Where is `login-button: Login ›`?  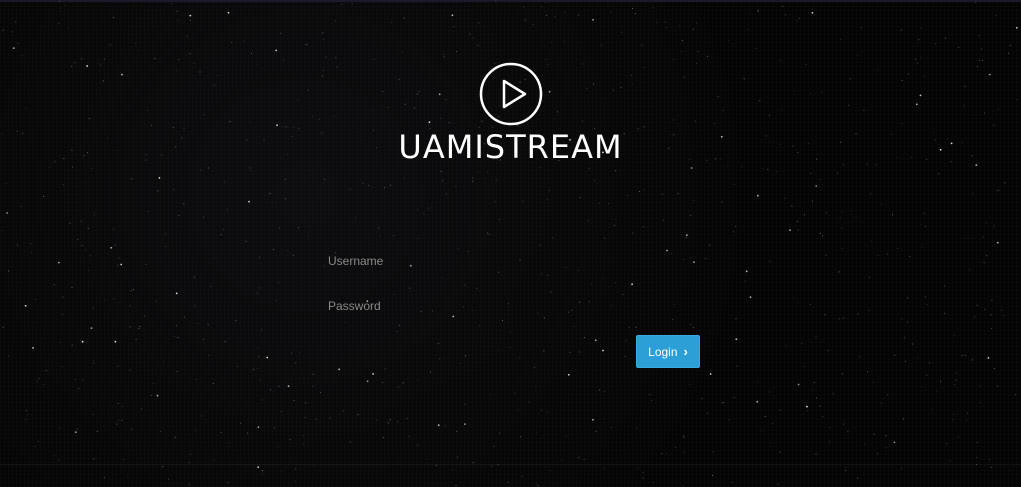
login-button: Login › is located at coordinates (668, 351).